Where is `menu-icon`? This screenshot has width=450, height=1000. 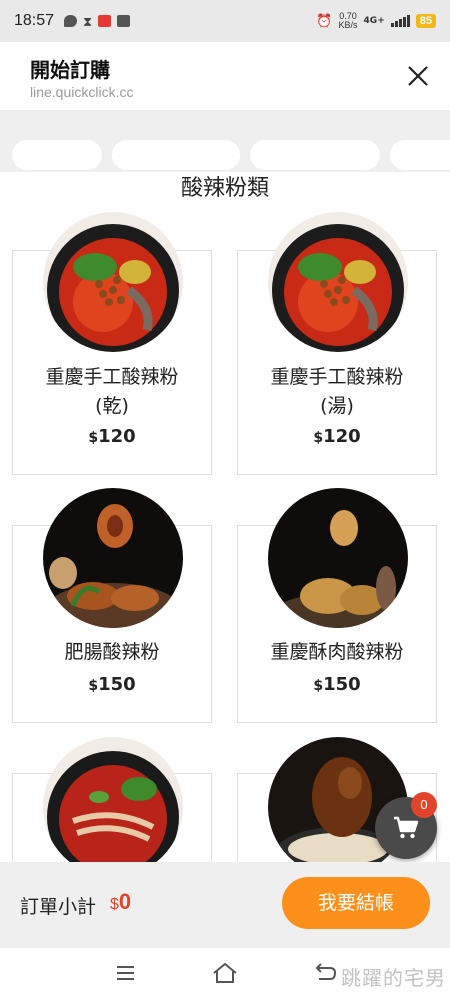 menu-icon is located at coordinates (125, 973).